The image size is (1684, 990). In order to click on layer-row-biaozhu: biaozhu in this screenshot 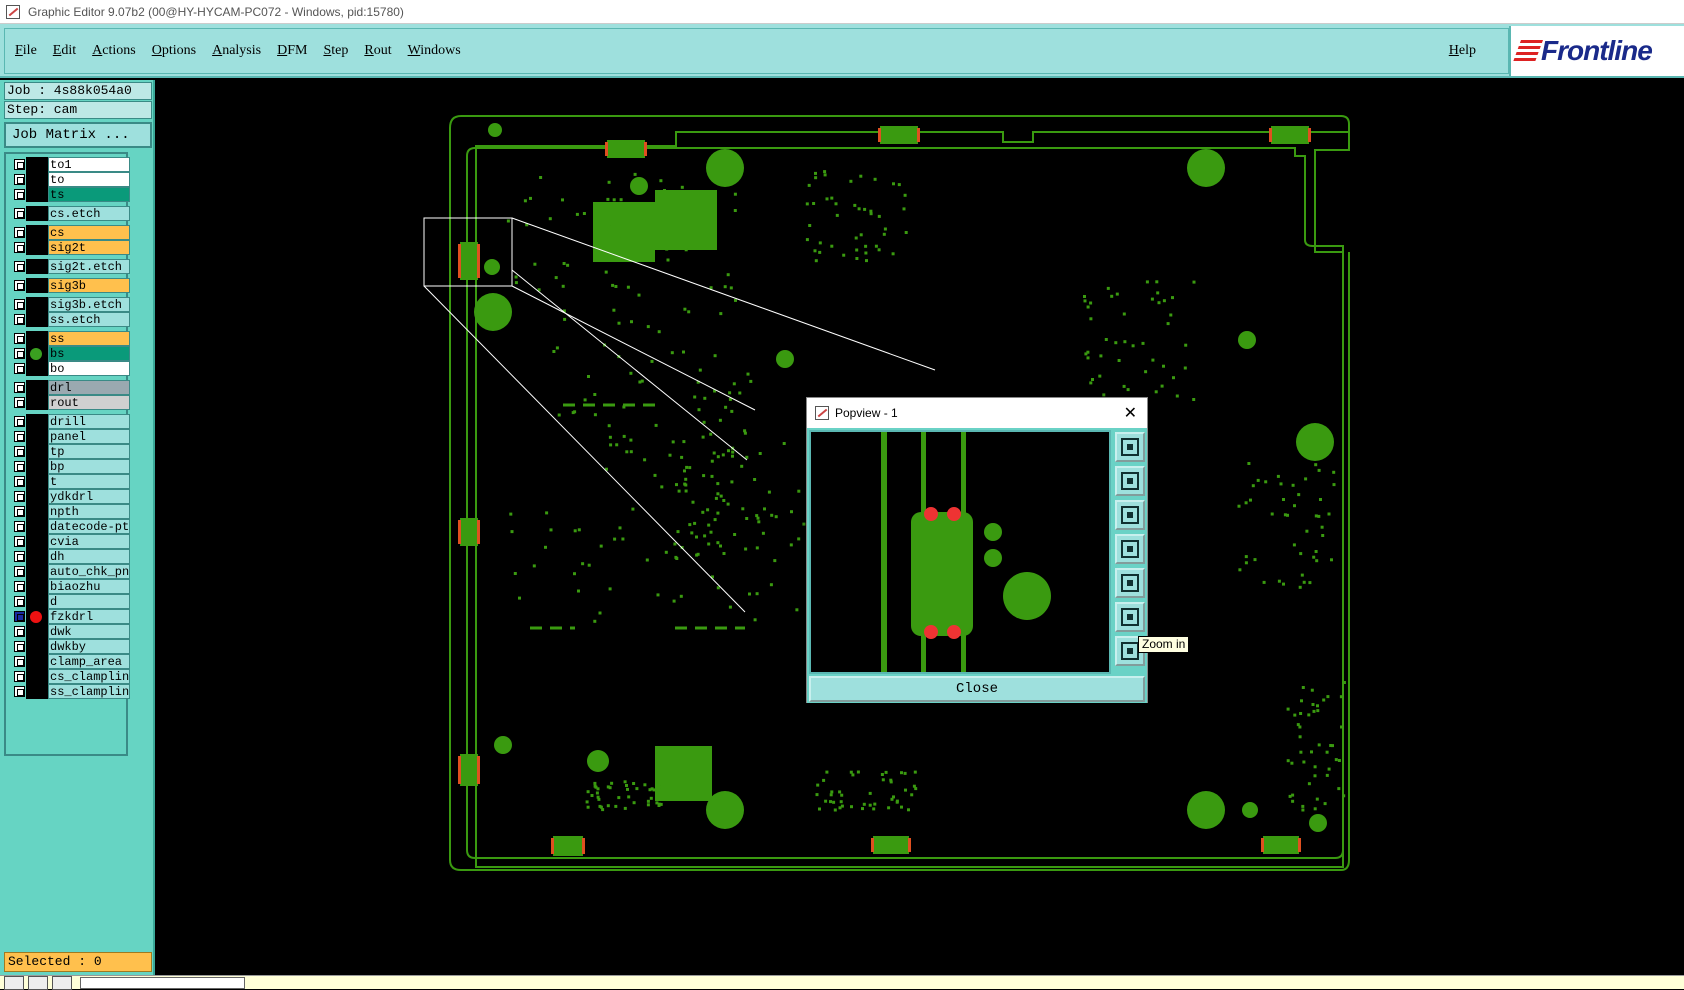, I will do `click(69, 586)`.